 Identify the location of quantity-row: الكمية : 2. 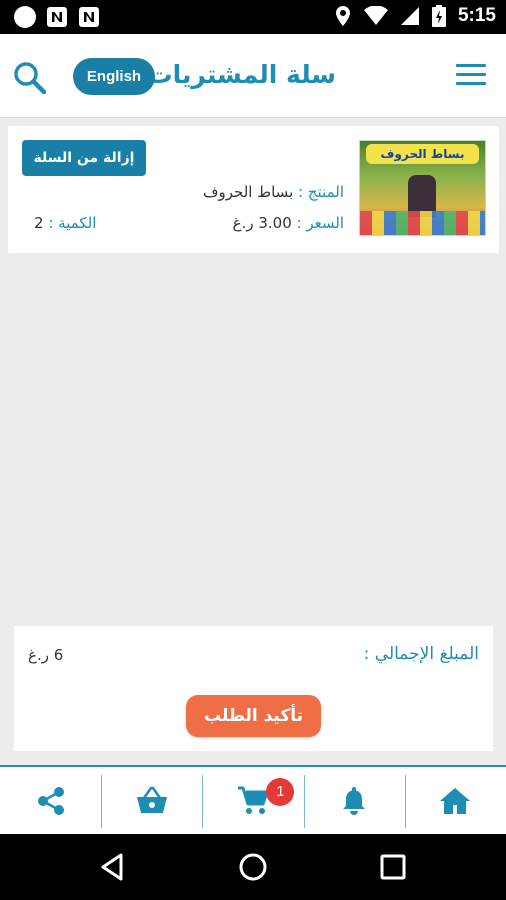
(65, 223).